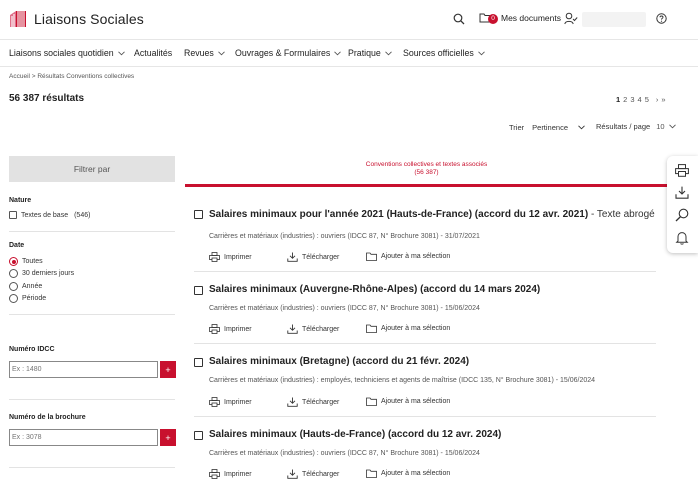 This screenshot has width=698, height=485. Describe the element at coordinates (661, 18) in the screenshot. I see `help-icon` at that location.